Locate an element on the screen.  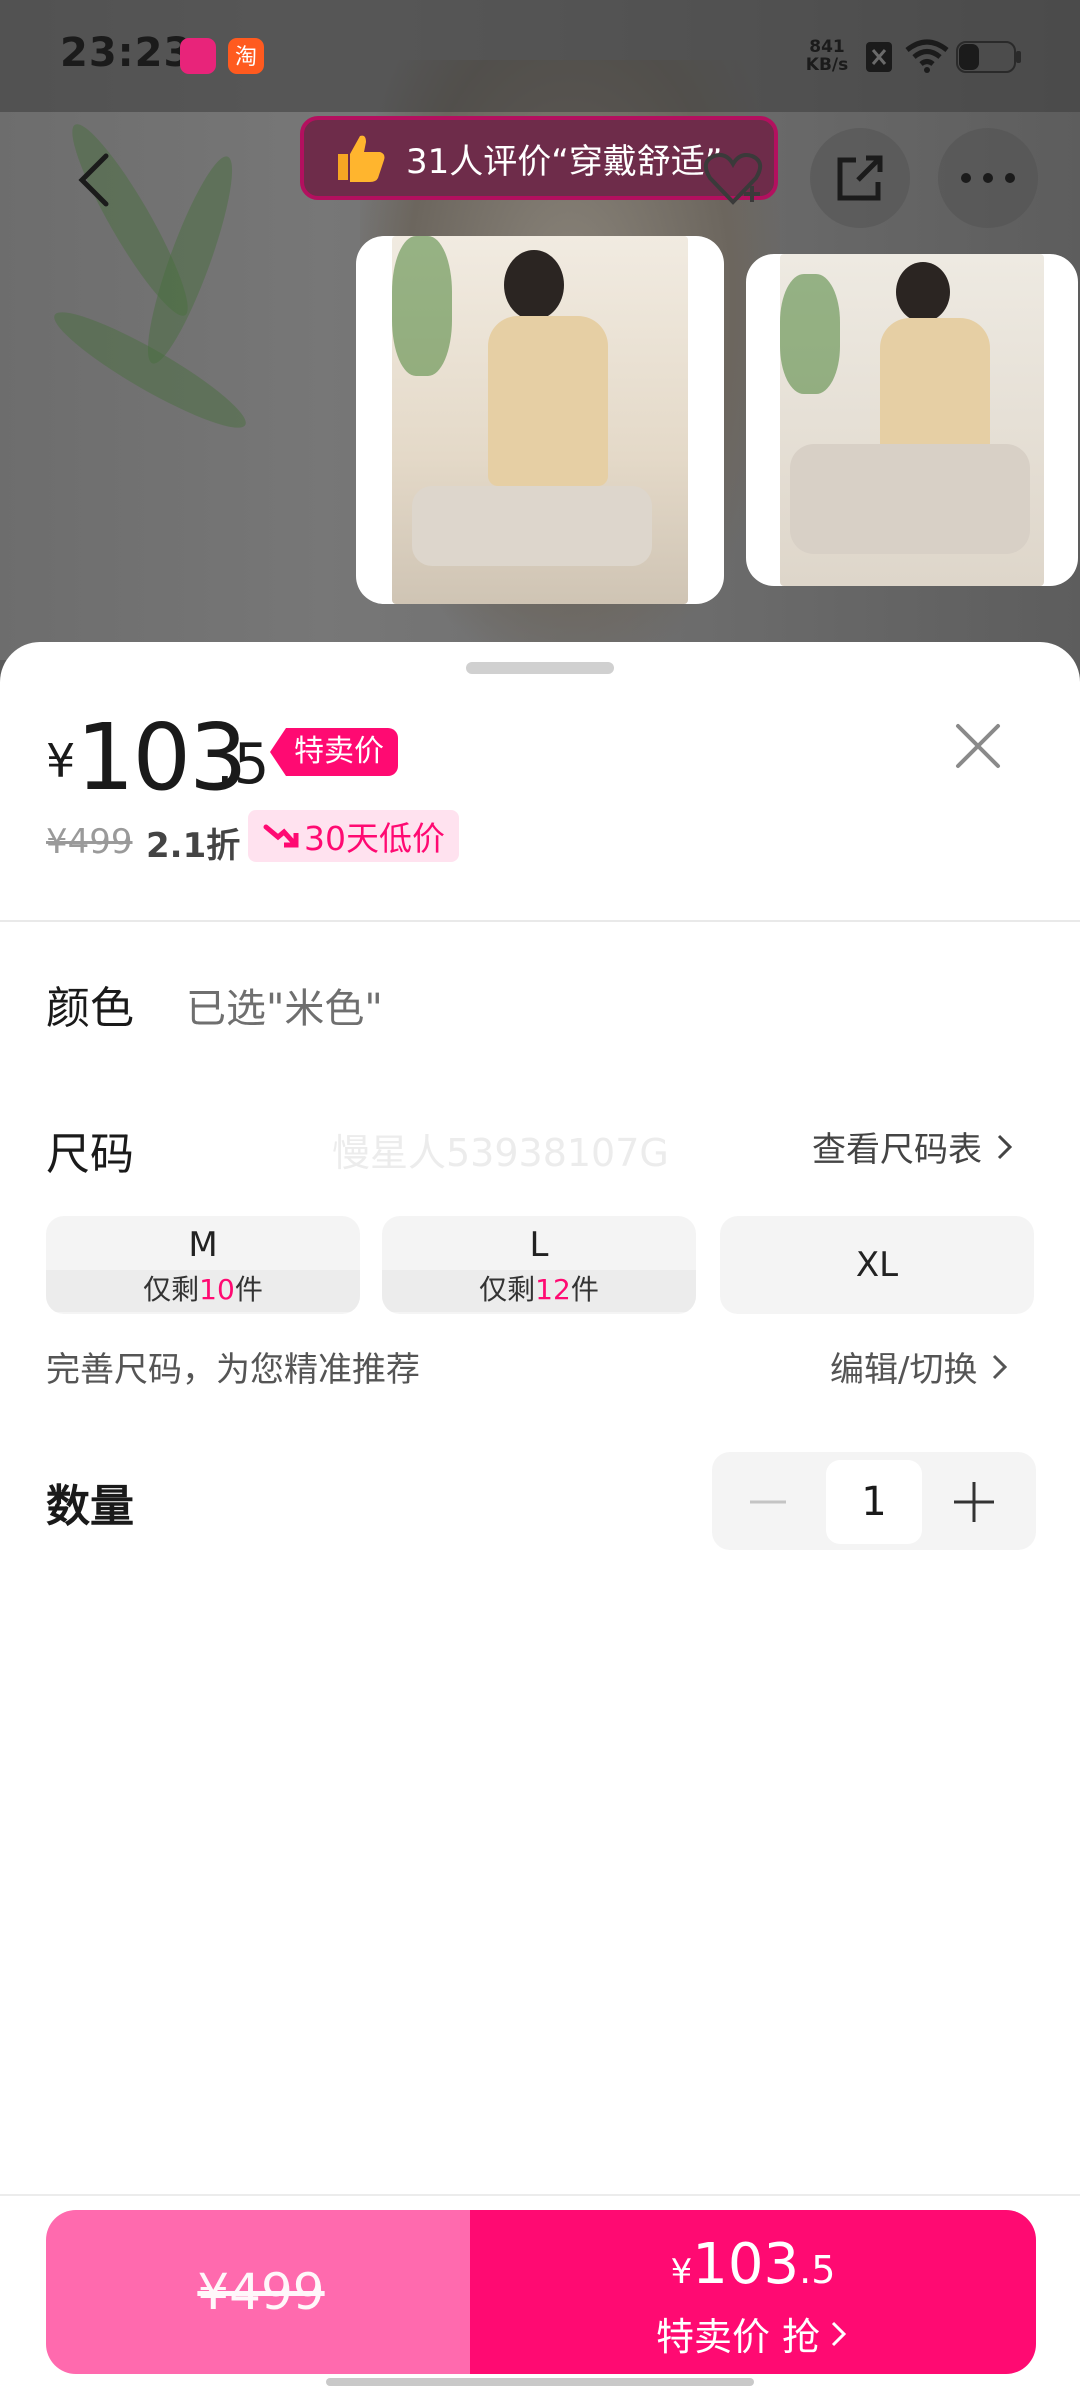
special-price-tag: 特卖价 is located at coordinates (334, 752).